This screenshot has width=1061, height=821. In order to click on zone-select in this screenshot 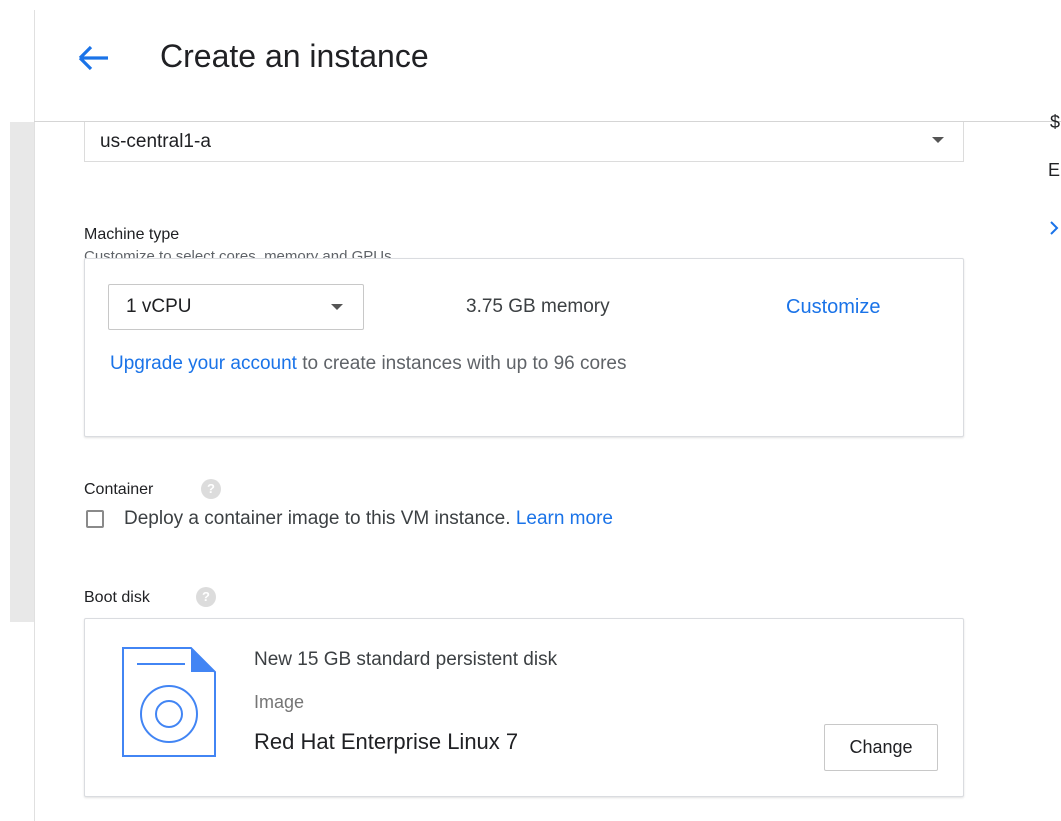, I will do `click(524, 142)`.